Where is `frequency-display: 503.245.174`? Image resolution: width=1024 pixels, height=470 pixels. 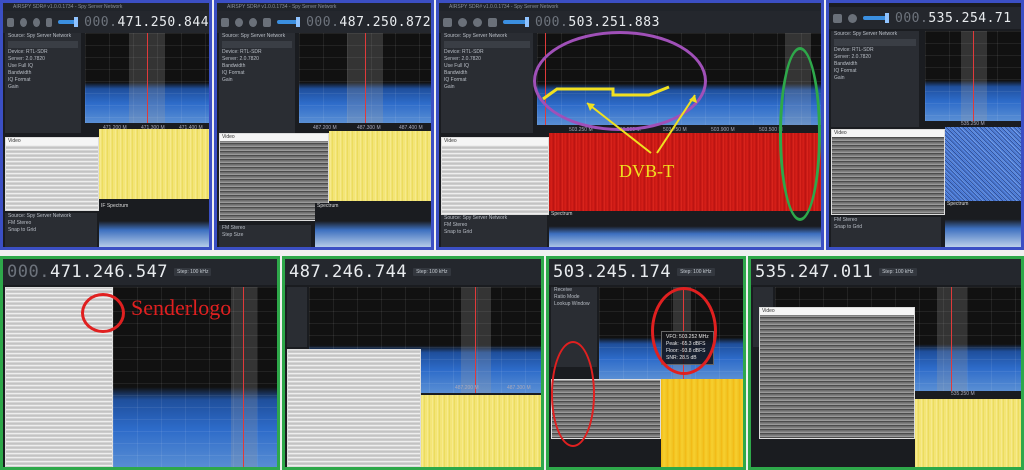 frequency-display: 503.245.174 is located at coordinates (612, 272).